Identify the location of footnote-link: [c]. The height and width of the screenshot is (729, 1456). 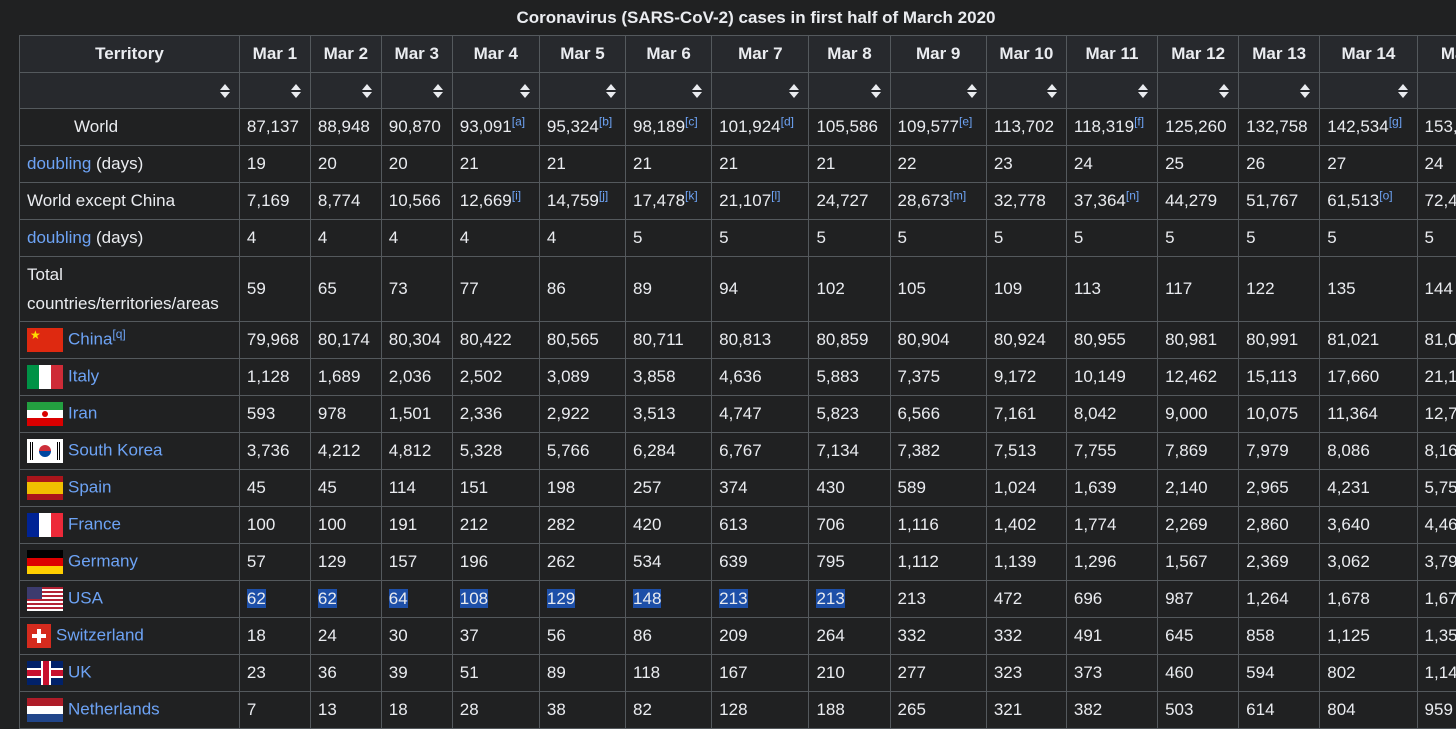
(691, 121).